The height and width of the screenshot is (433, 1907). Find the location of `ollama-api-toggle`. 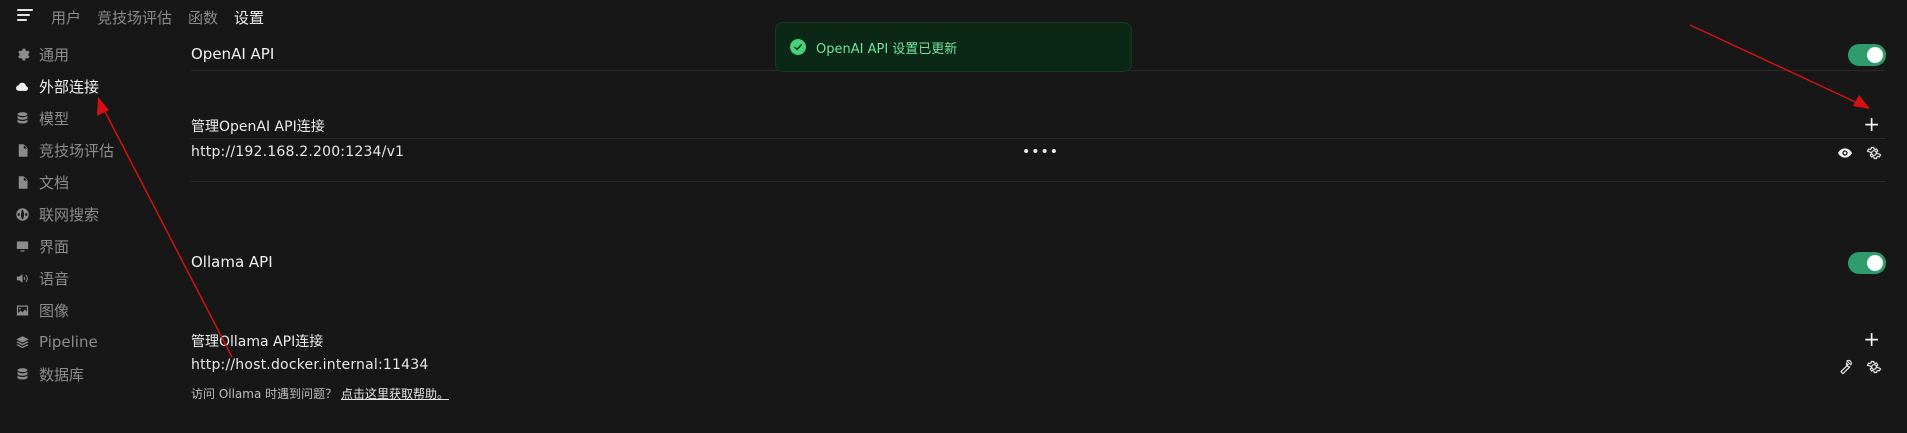

ollama-api-toggle is located at coordinates (1867, 263).